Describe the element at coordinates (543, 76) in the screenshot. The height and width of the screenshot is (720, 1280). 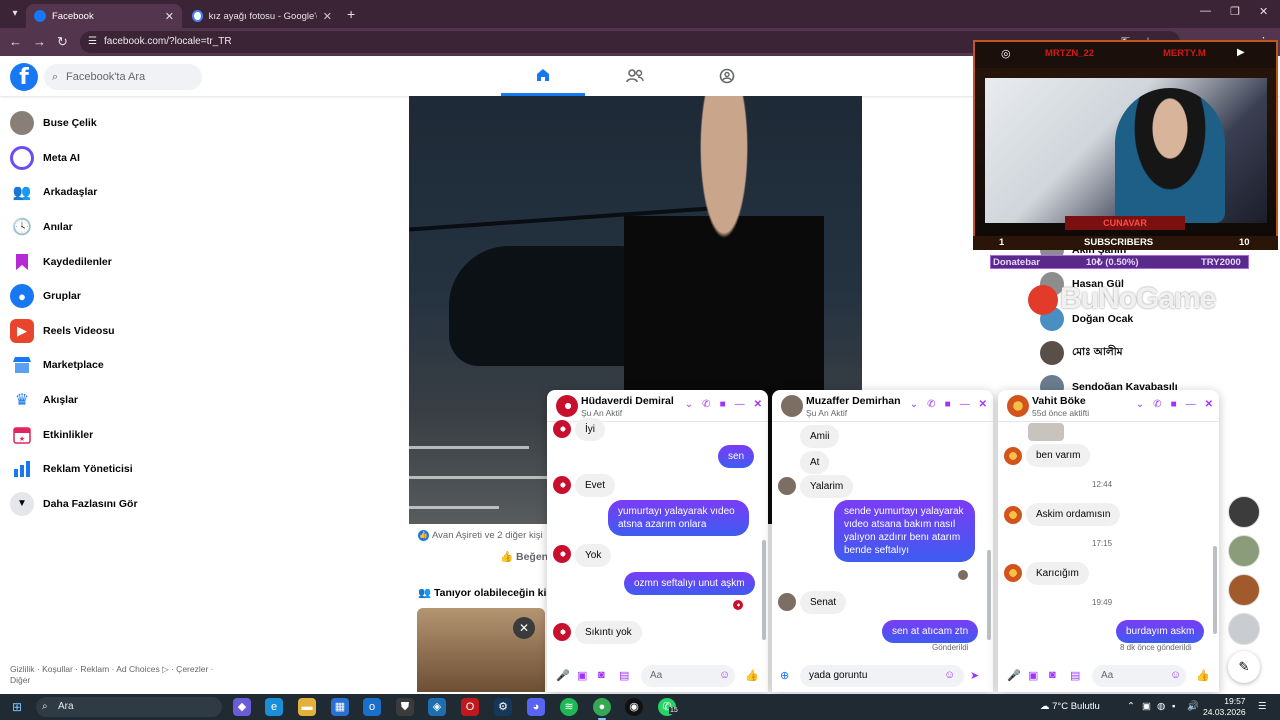
I see `nav-home-tab` at that location.